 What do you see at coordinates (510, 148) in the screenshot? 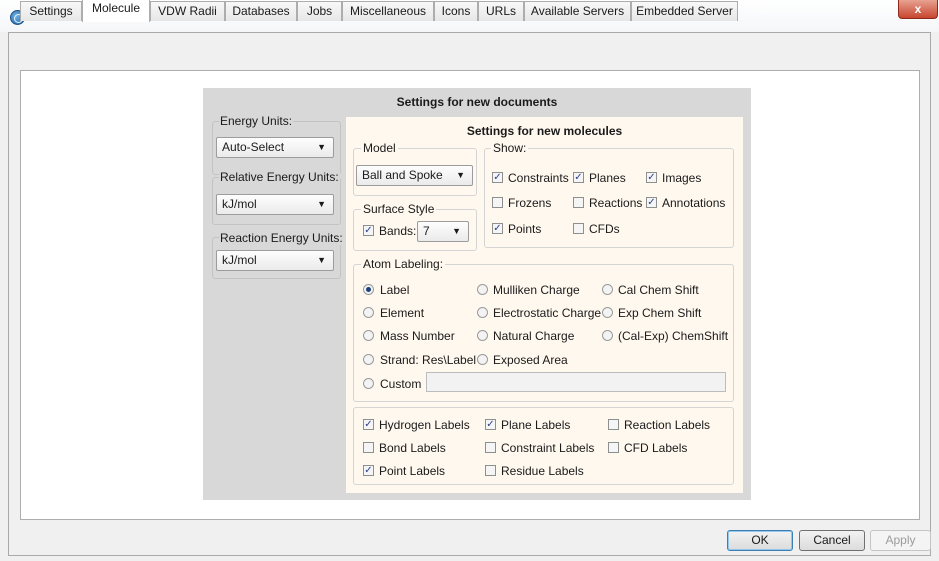
I see `show-label: Show:` at bounding box center [510, 148].